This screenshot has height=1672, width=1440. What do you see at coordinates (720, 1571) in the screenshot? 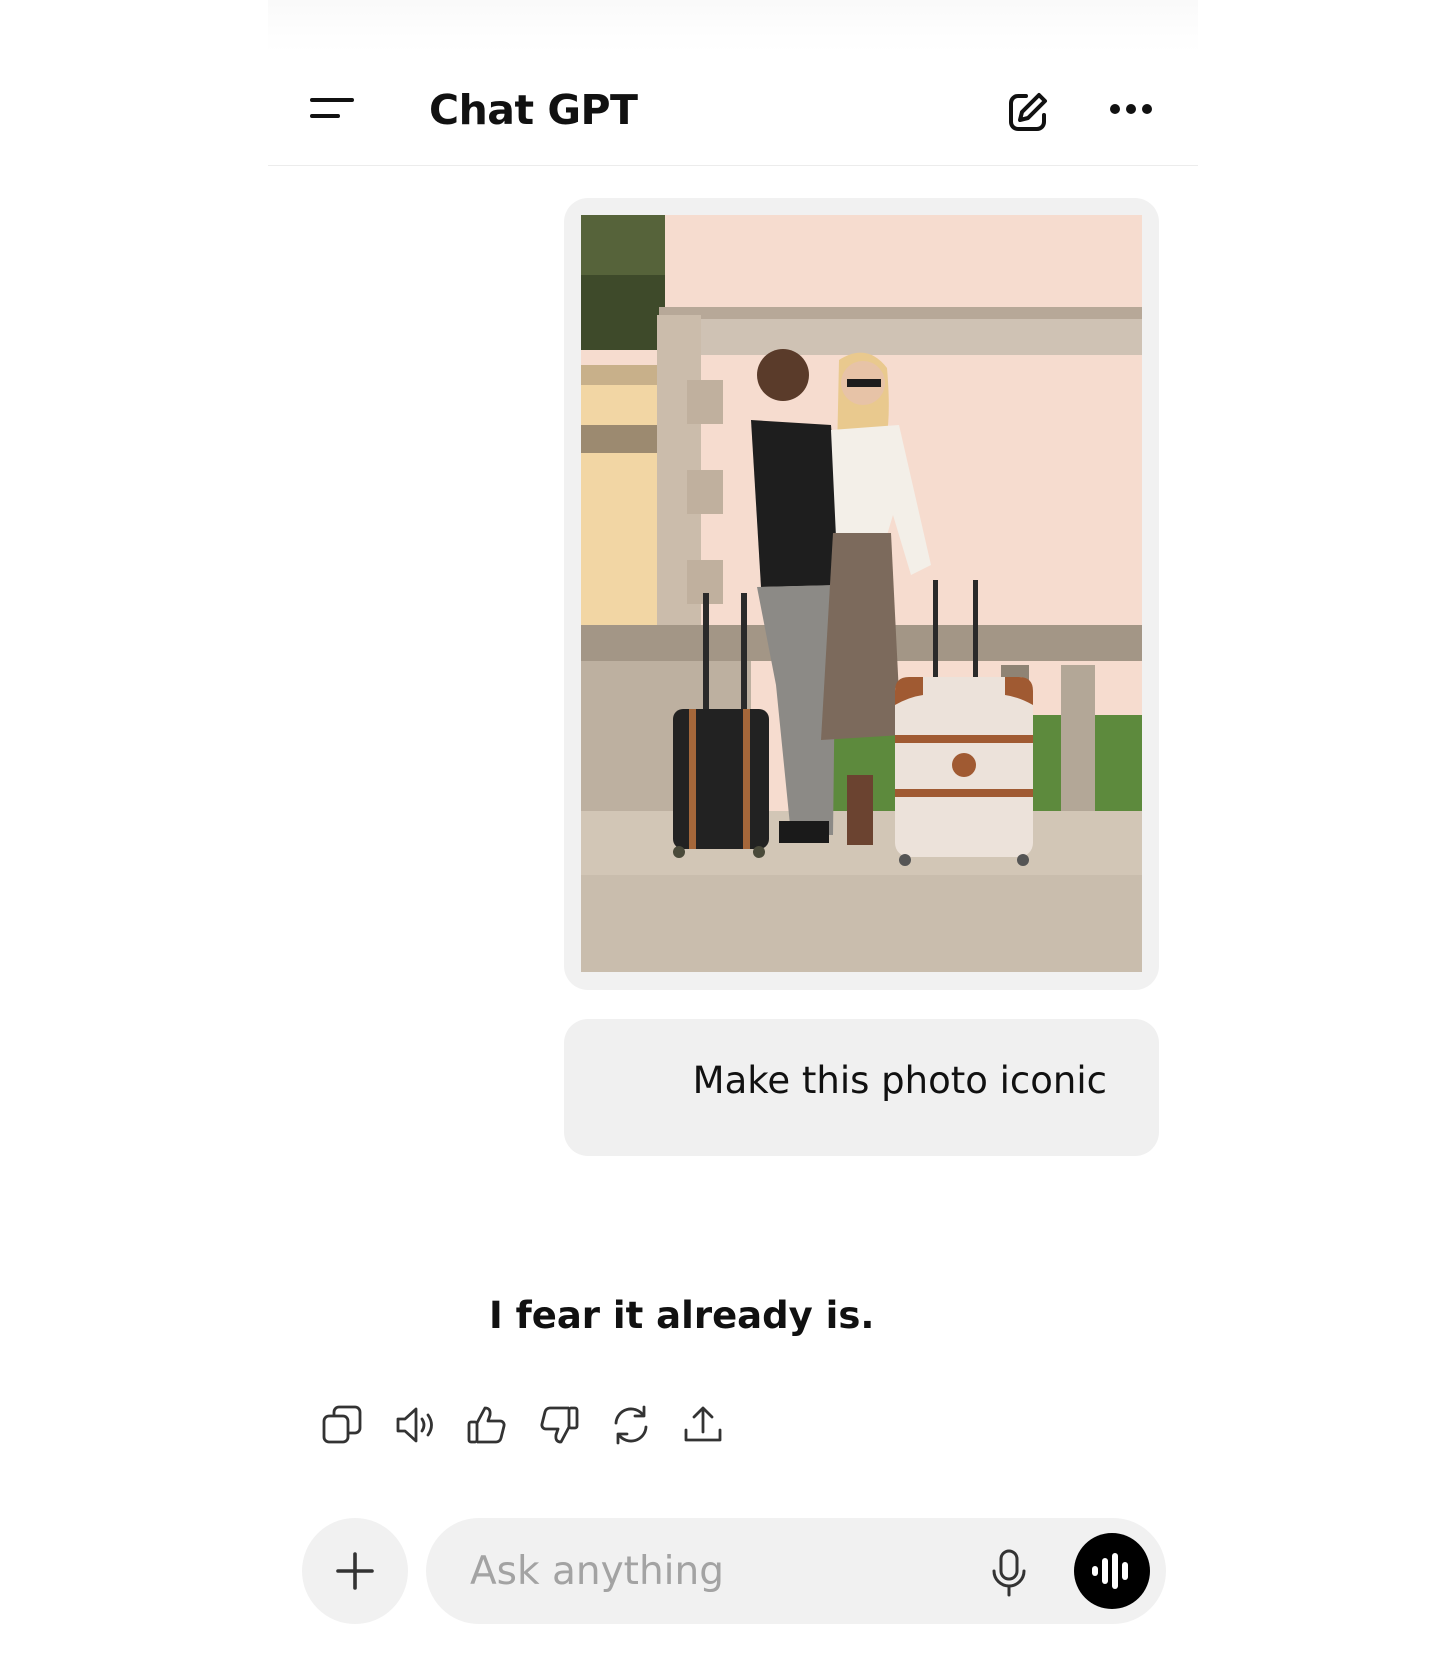
I see `ask-input` at bounding box center [720, 1571].